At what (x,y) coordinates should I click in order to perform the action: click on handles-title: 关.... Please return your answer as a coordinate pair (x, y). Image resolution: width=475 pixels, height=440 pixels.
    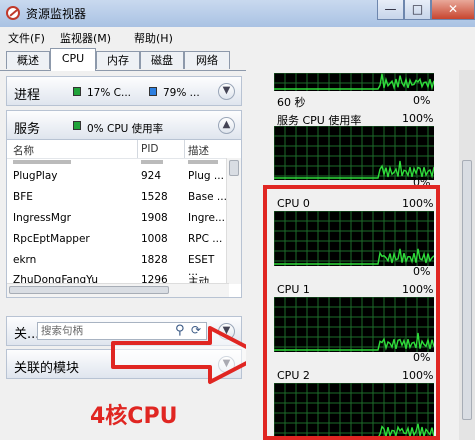
    Looking at the image, I should click on (27, 334).